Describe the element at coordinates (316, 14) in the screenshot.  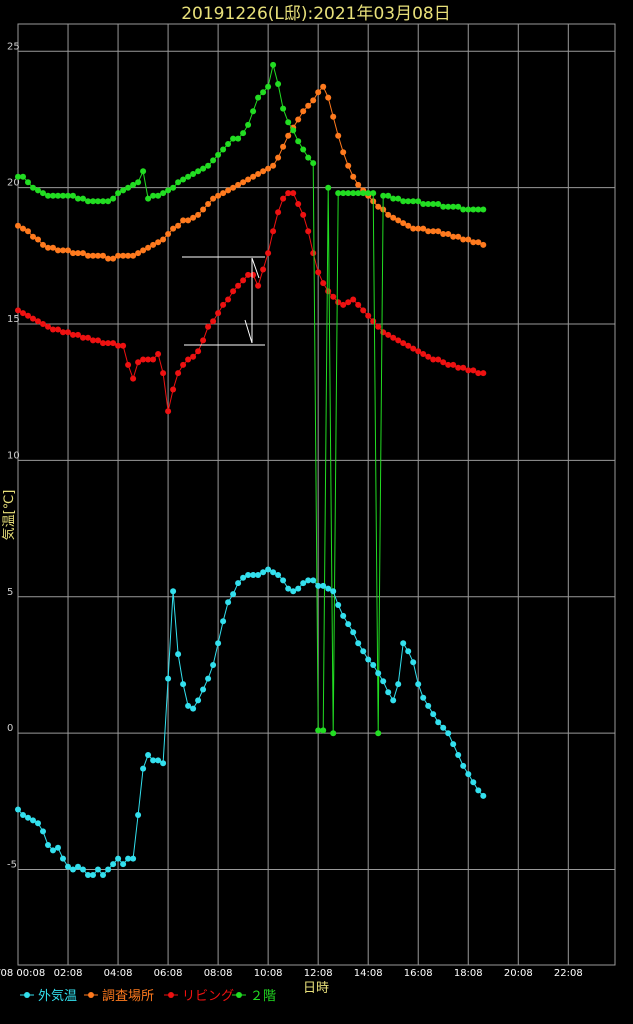
I see `chart-title: 20191226(L邸):2021年03月08日` at that location.